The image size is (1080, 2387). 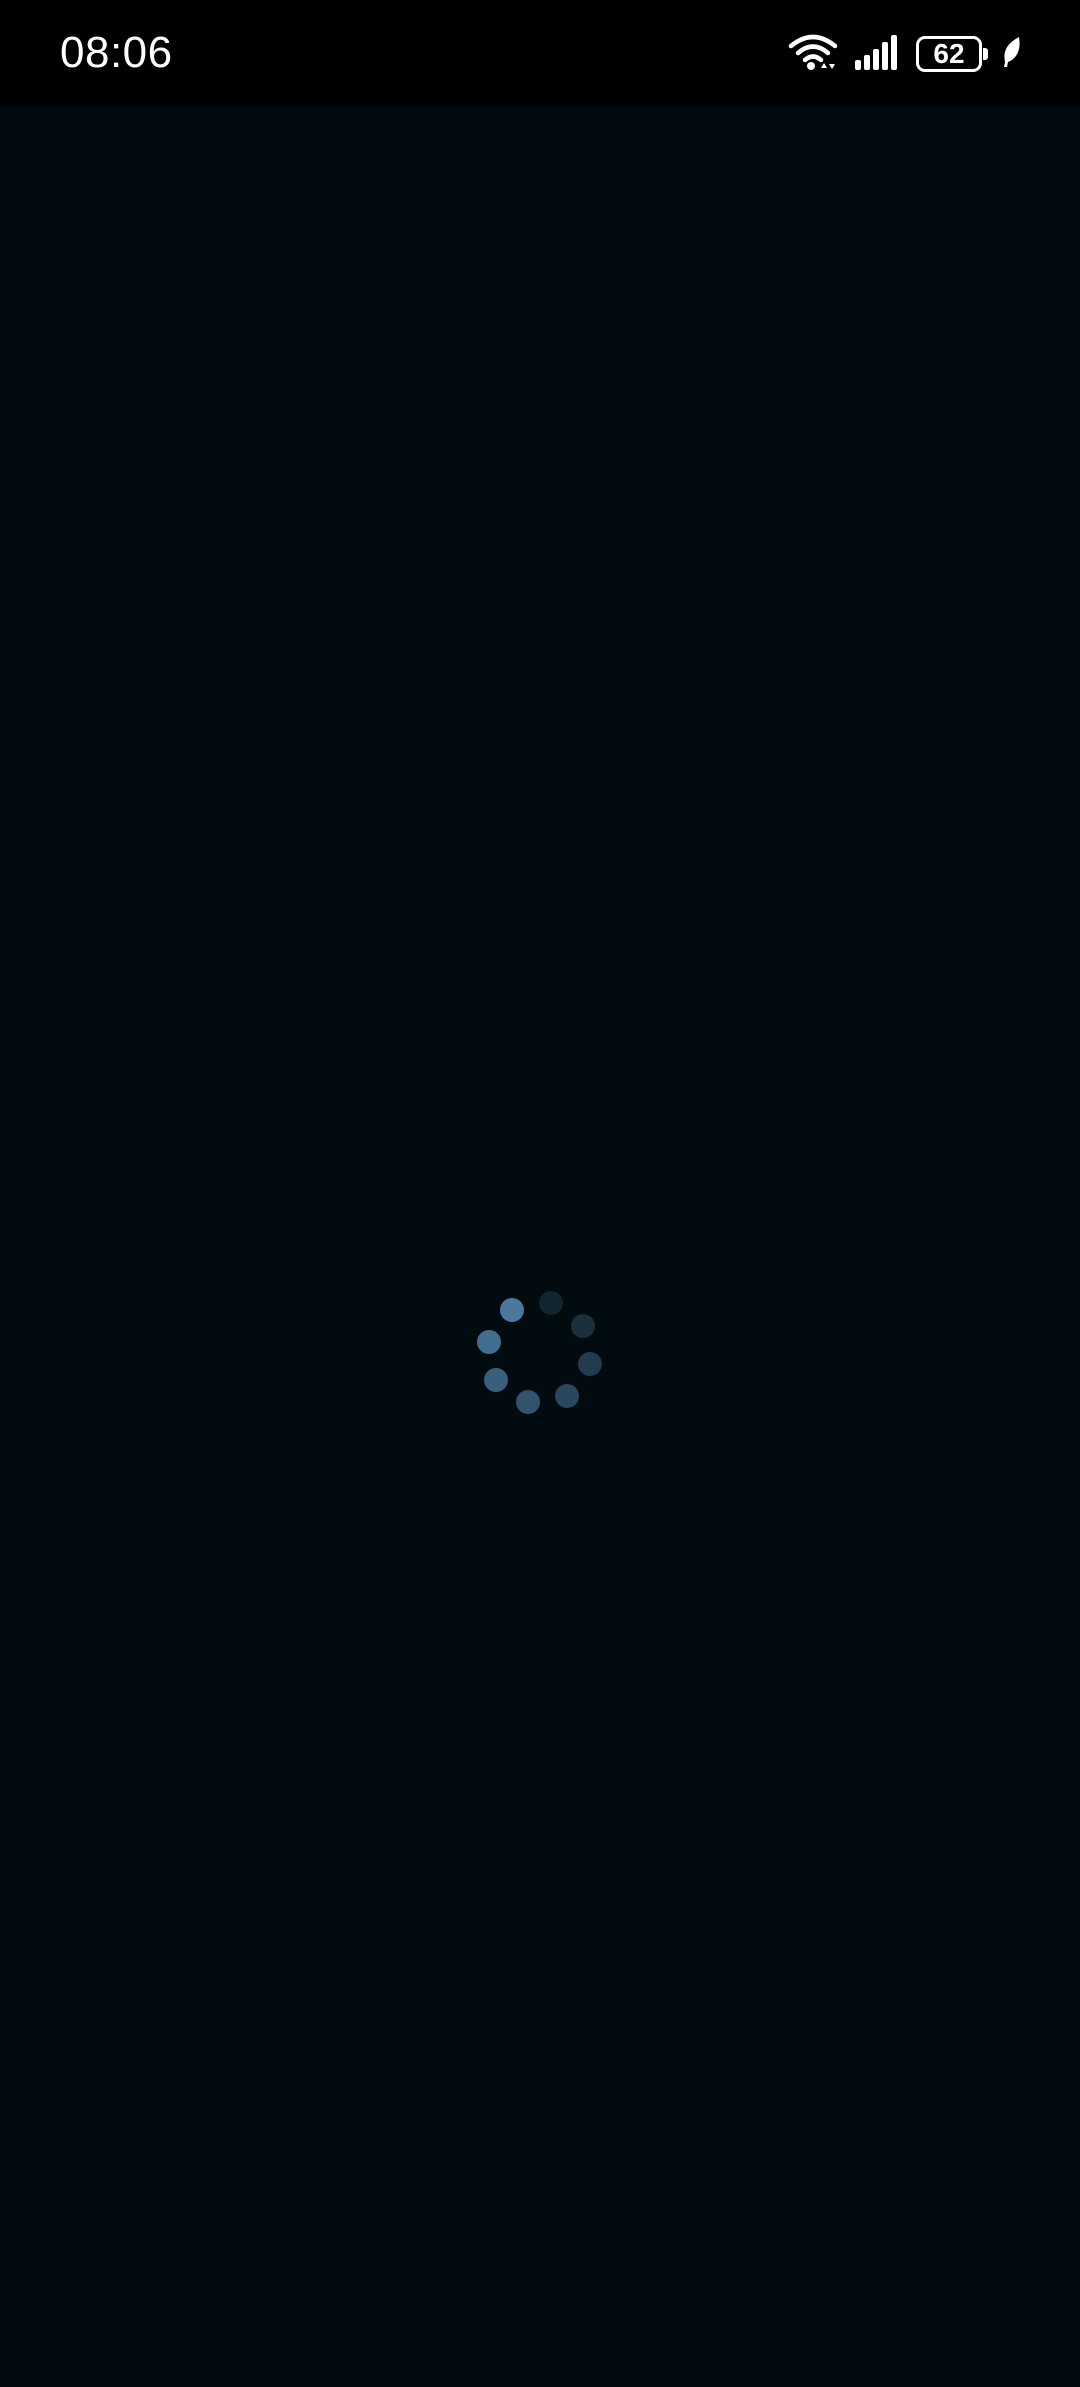 What do you see at coordinates (1012, 54) in the screenshot?
I see `battery-saver-leaf-icon` at bounding box center [1012, 54].